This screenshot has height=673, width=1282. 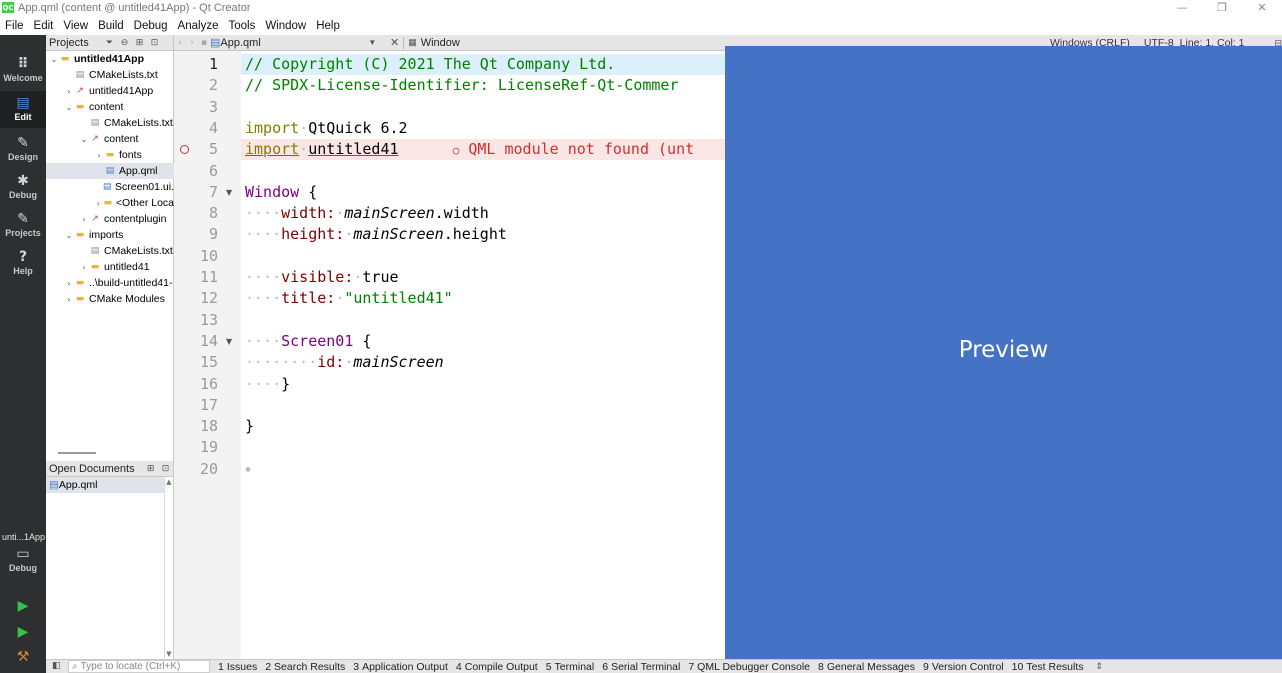 I want to click on scroll-down-icon: ▼, so click(x=169, y=654).